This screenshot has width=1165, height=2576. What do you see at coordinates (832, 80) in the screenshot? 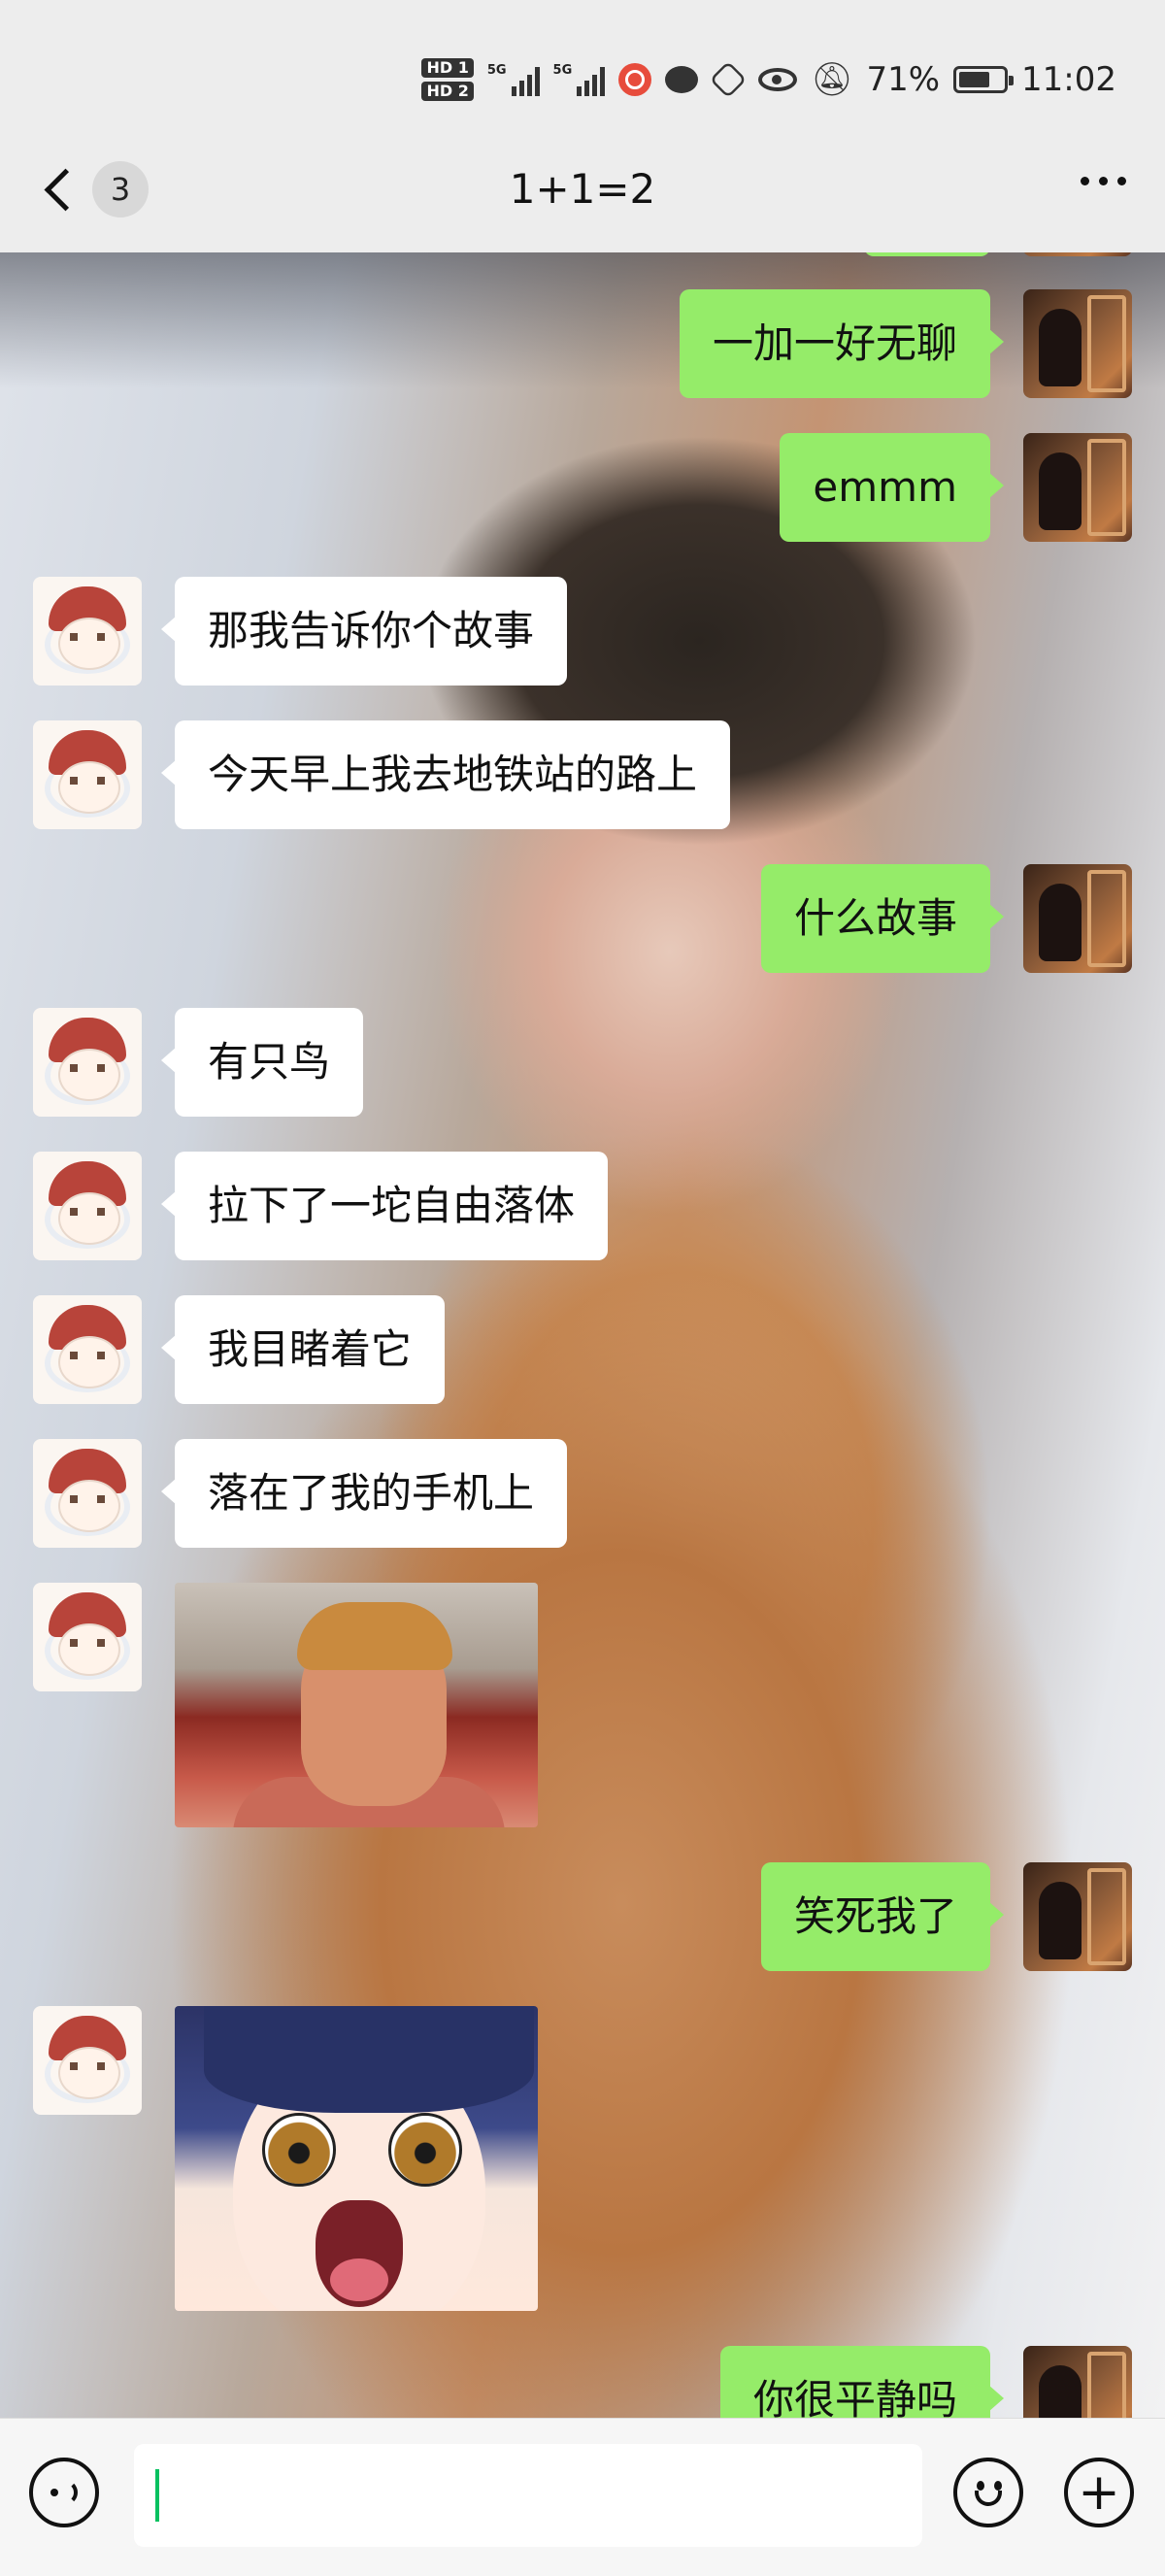
I see `mute-bell-icon: 🔕︎` at bounding box center [832, 80].